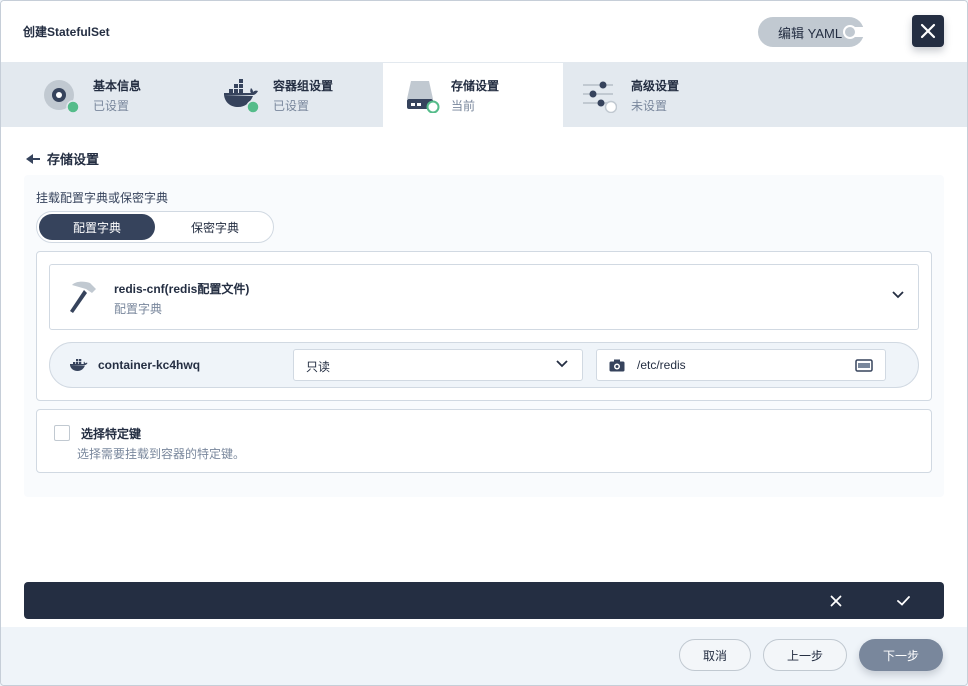 This screenshot has height=686, width=968. Describe the element at coordinates (484, 32) in the screenshot. I see `modal-header: 创建StatefulSet 编辑 YAML` at that location.